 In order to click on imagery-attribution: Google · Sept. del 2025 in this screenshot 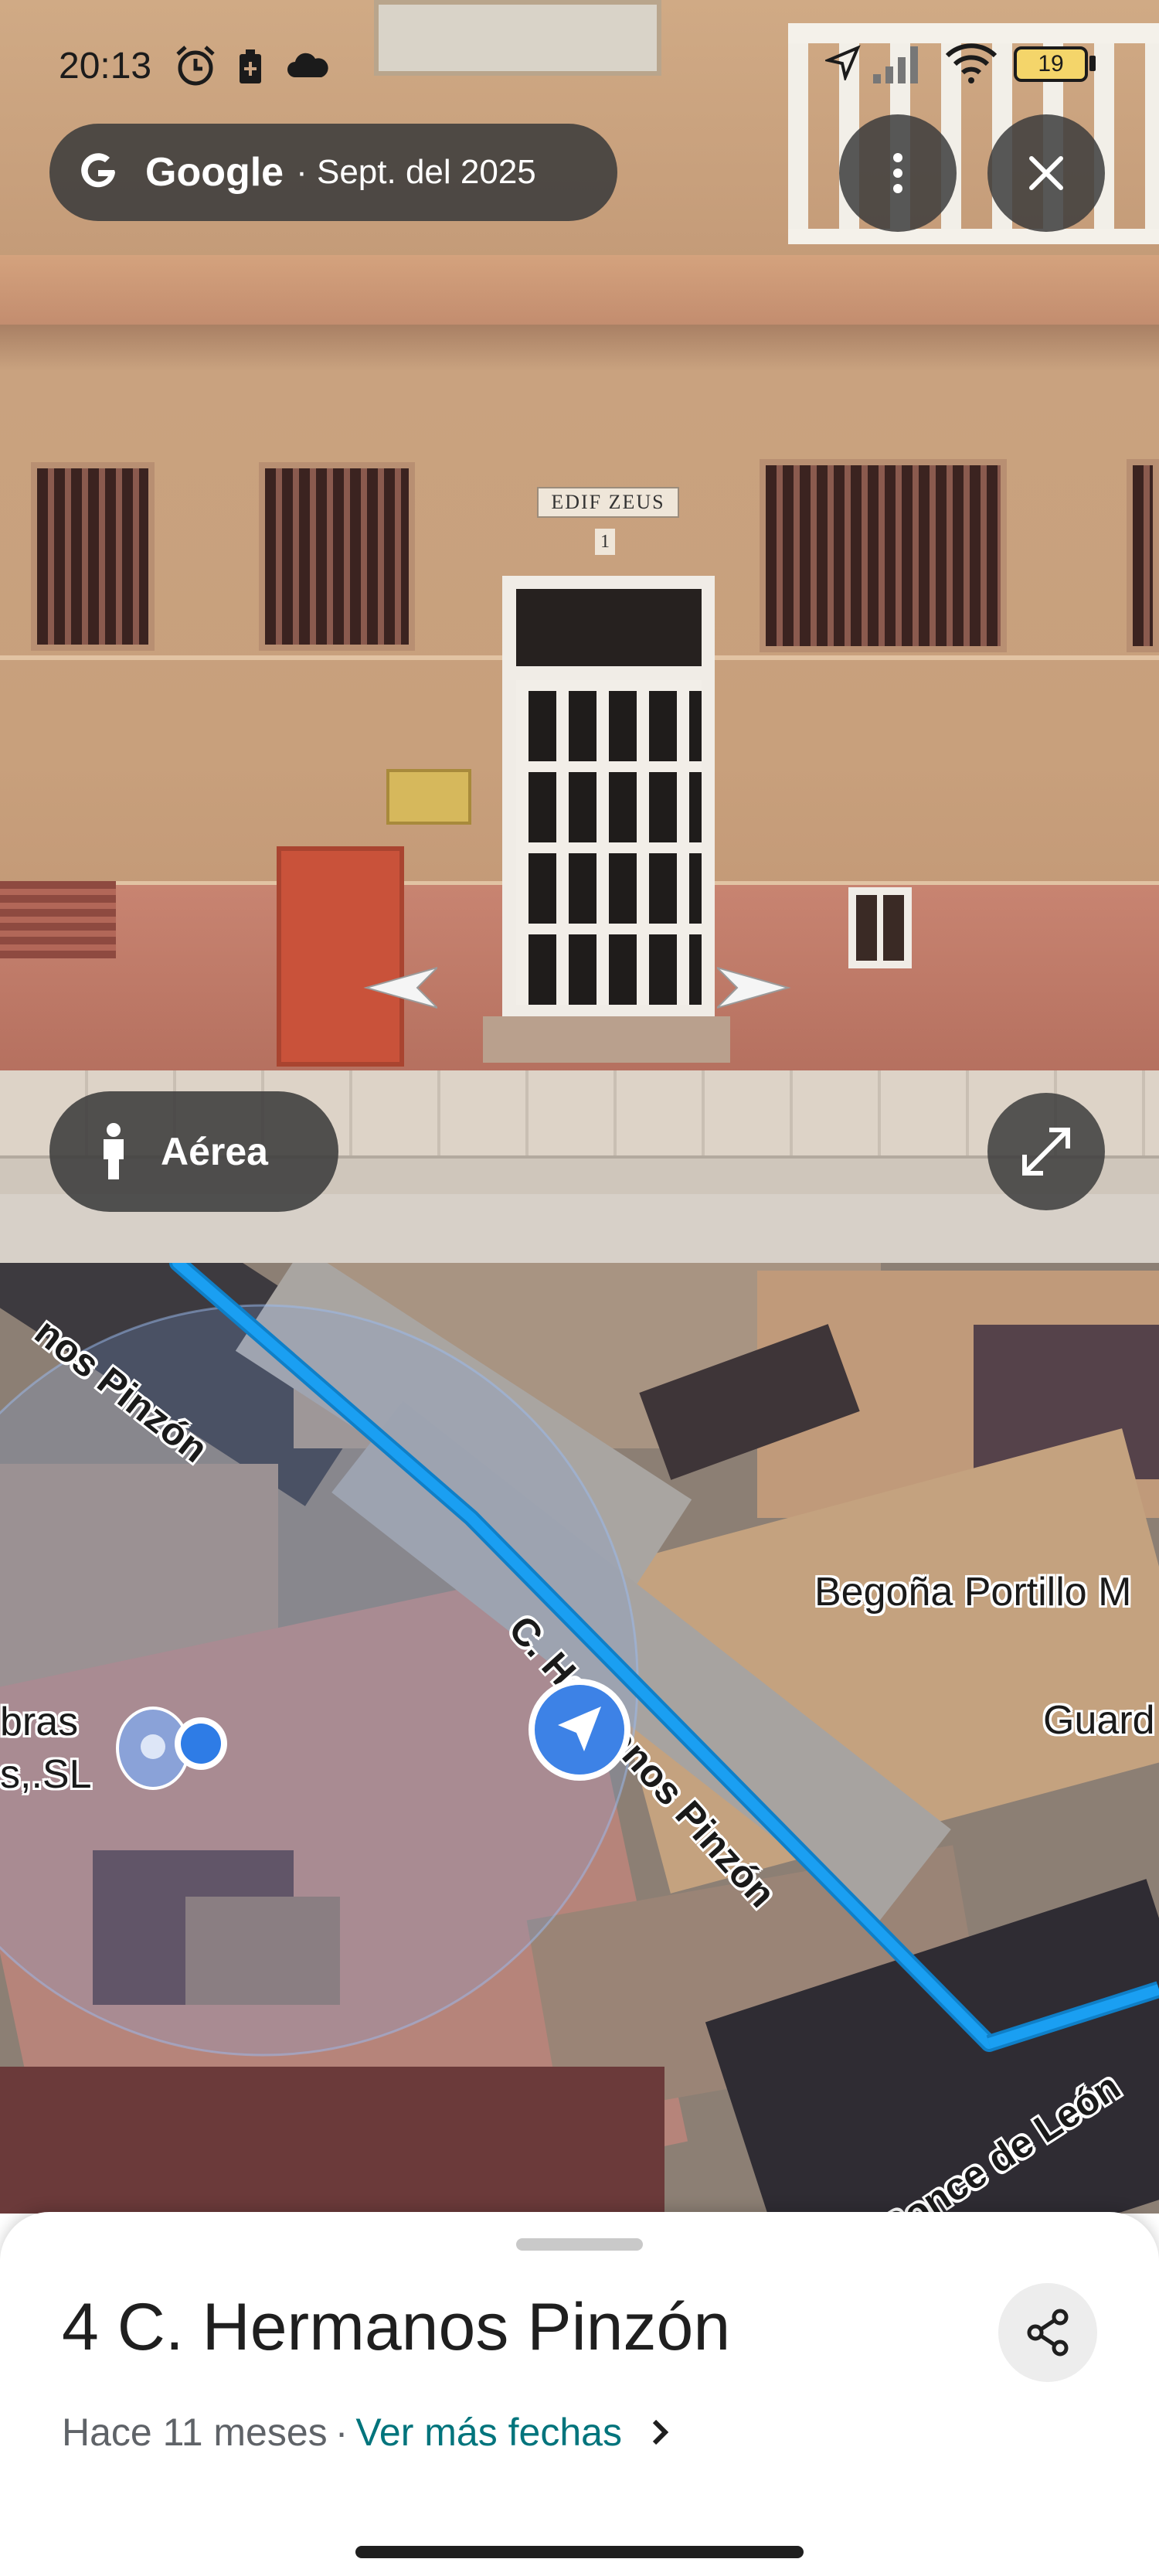, I will do `click(333, 172)`.